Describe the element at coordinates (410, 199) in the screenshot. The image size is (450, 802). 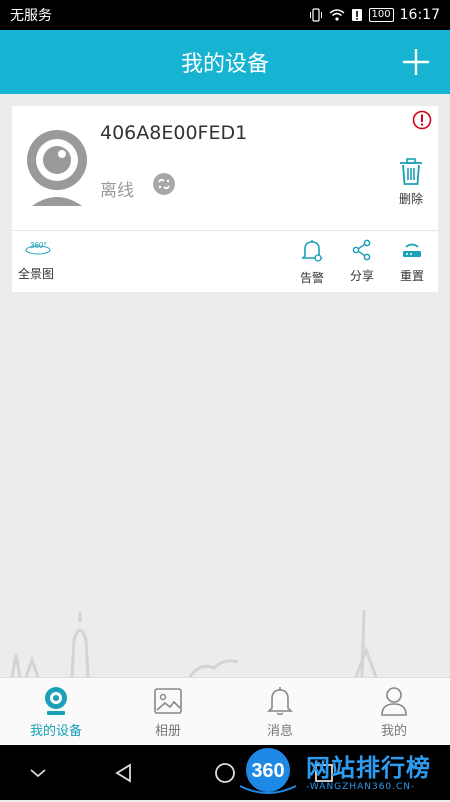
I see `delete-label: 删除` at that location.